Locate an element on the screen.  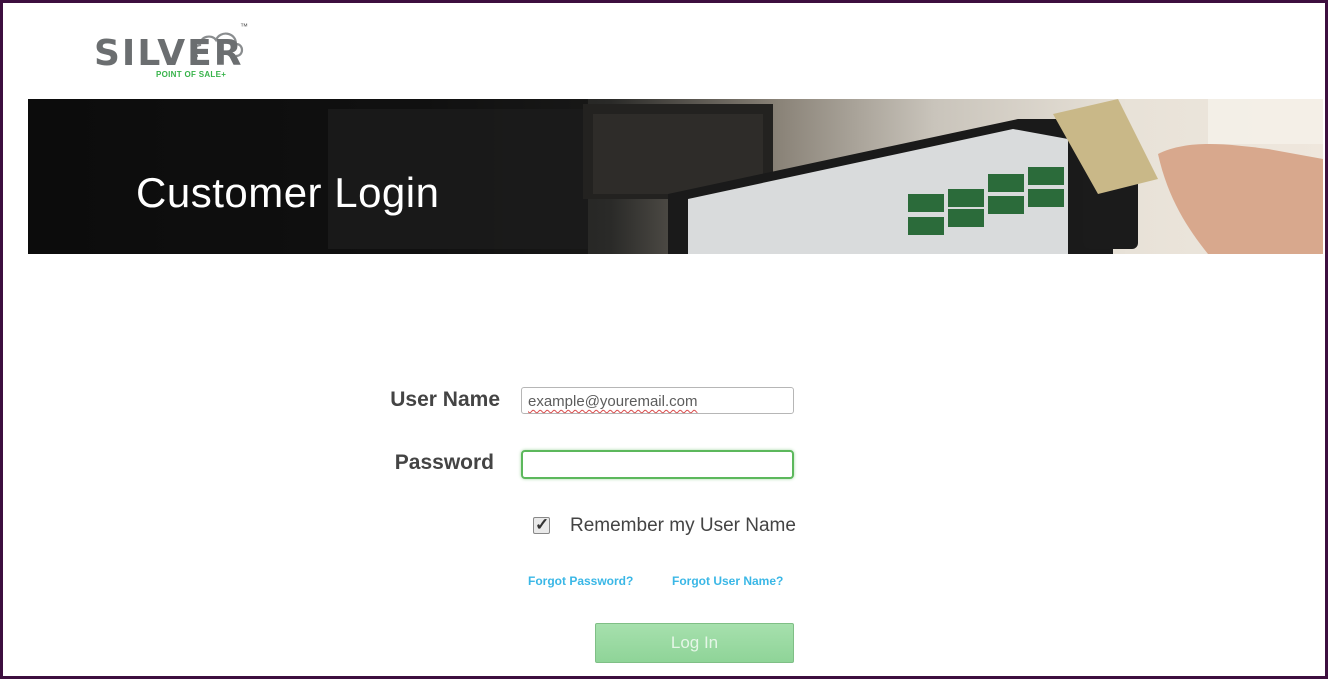
banner-title: Customer Login is located at coordinates (288, 192).